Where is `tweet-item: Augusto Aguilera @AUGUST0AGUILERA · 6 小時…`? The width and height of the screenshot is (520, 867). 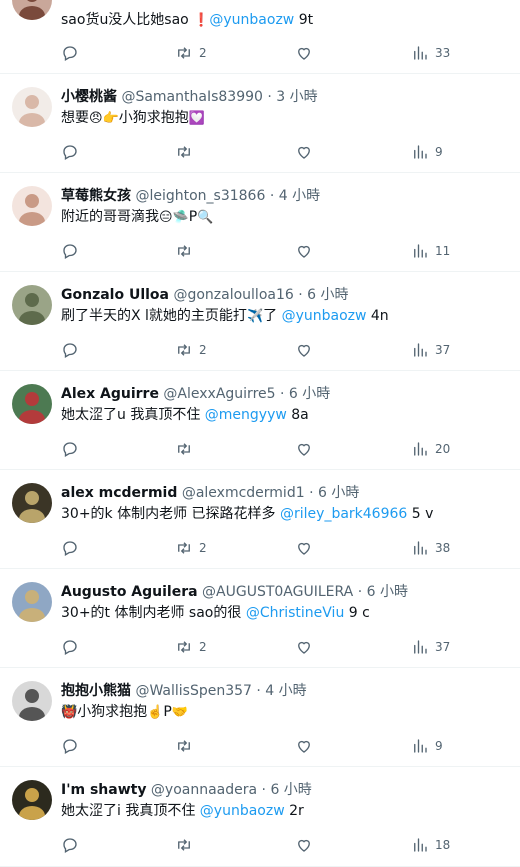 tweet-item: Augusto Aguilera @AUGUST0AGUILERA · 6 小時… is located at coordinates (260, 618).